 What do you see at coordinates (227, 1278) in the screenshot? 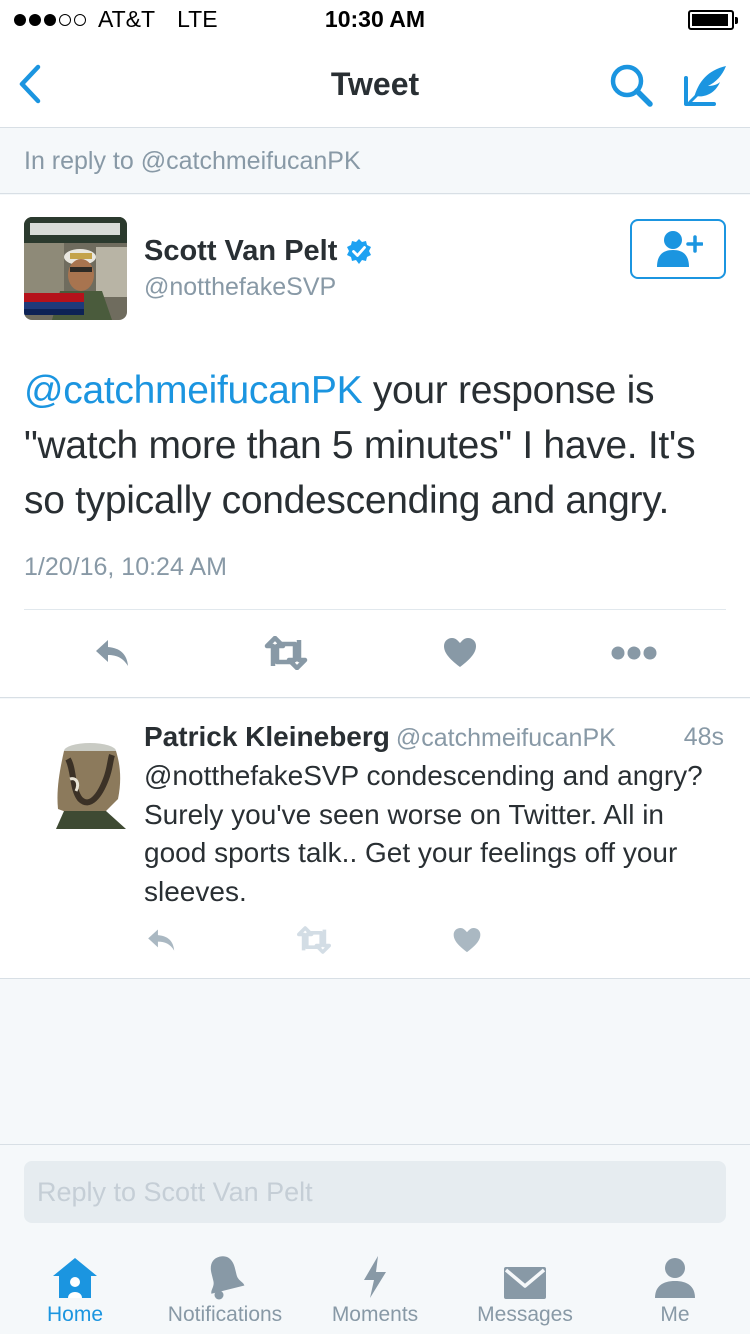
I see `bell-icon` at bounding box center [227, 1278].